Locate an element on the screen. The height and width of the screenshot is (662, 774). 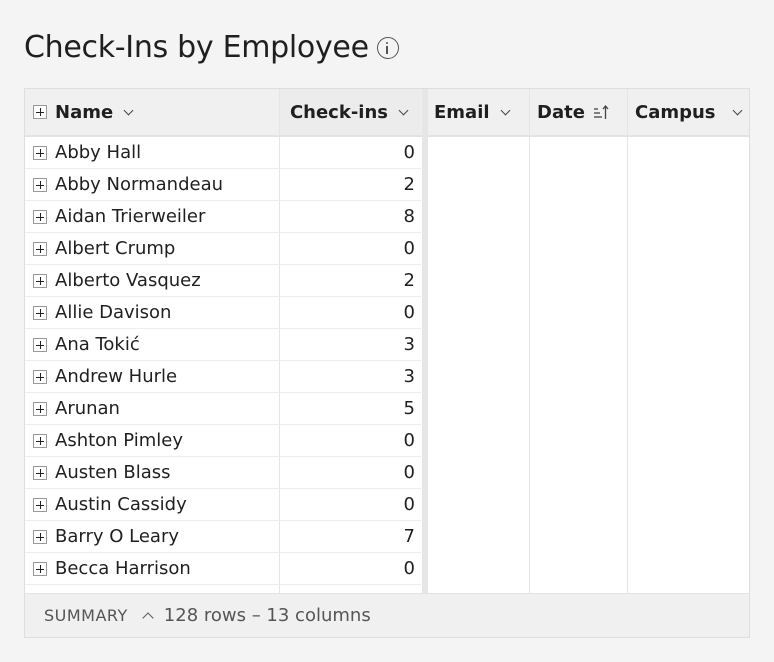
cell-name: Abby Hall is located at coordinates (98, 152).